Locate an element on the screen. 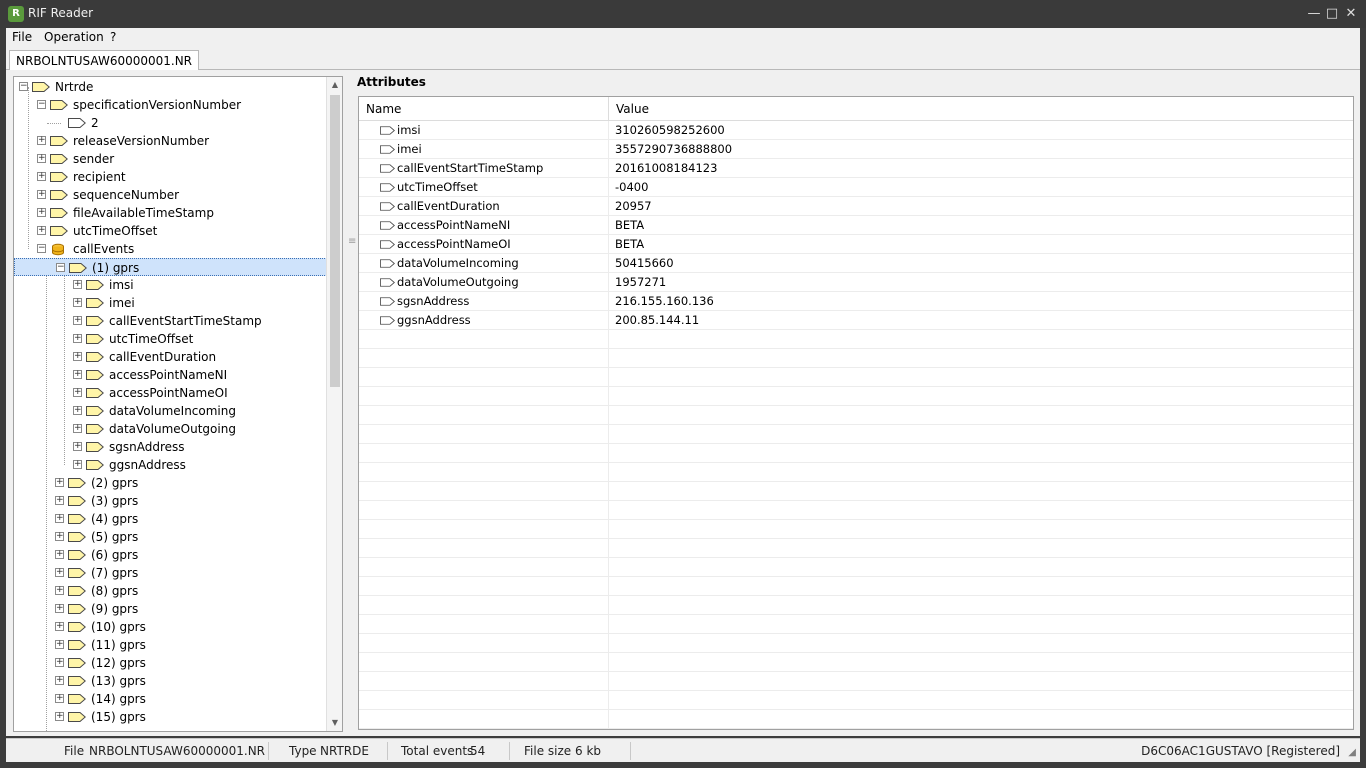  tree-node-selected: − (1) gprs is located at coordinates (173, 267).